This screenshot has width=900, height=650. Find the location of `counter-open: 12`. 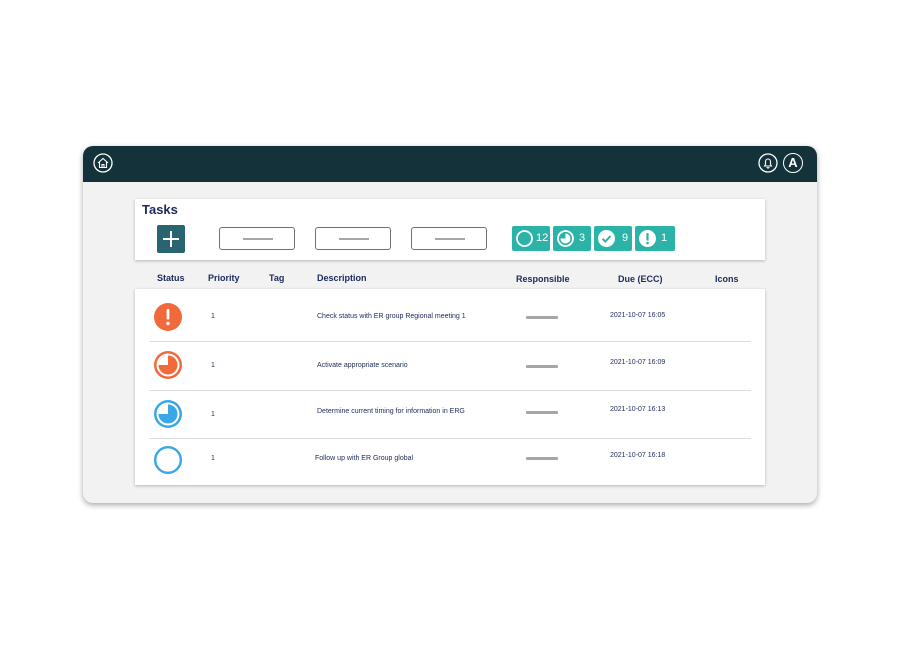

counter-open: 12 is located at coordinates (531, 238).